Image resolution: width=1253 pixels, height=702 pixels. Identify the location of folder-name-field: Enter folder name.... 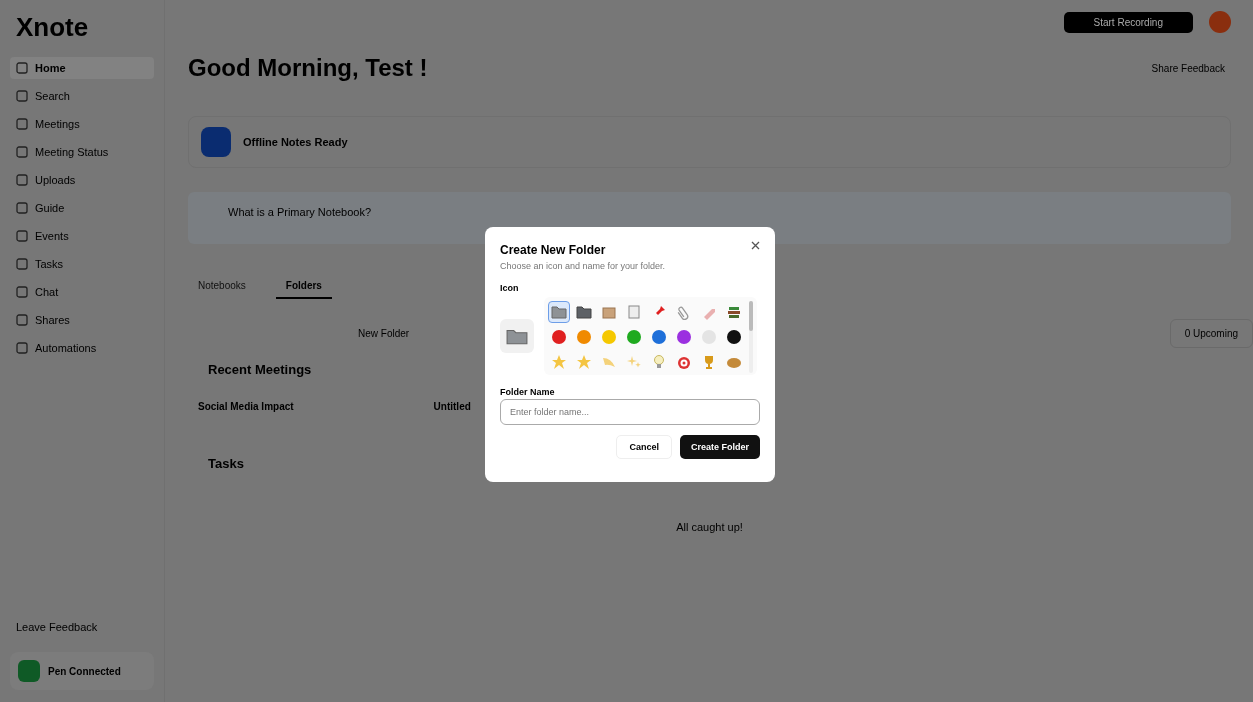
(630, 412).